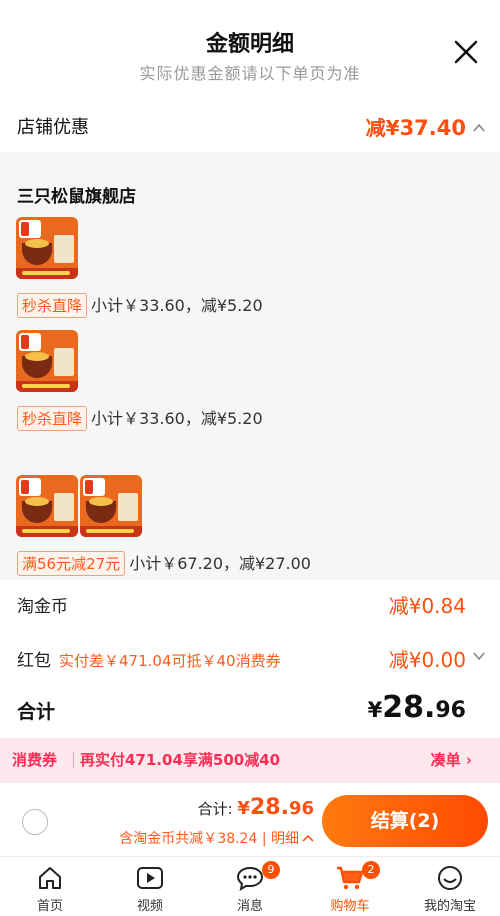 The height and width of the screenshot is (916, 500). What do you see at coordinates (53, 127) in the screenshot?
I see `shop-discount-label: 店铺优惠` at bounding box center [53, 127].